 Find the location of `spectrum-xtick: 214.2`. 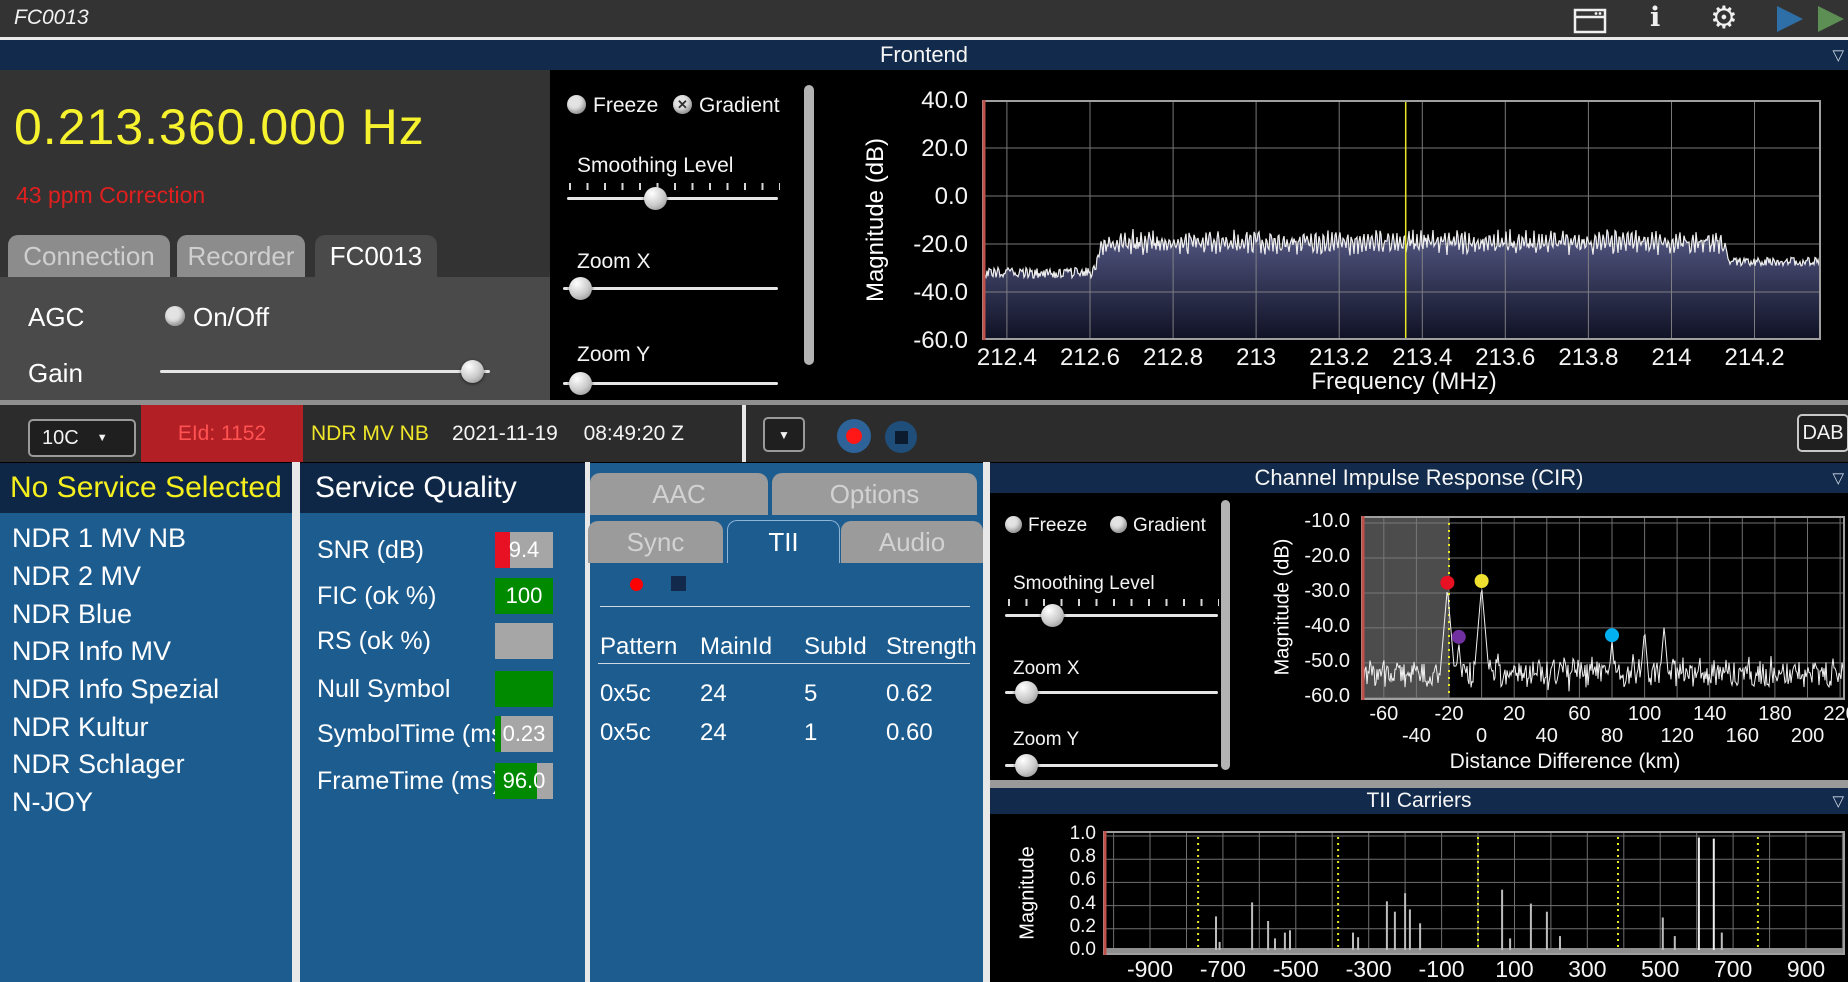

spectrum-xtick: 214.2 is located at coordinates (1754, 357).